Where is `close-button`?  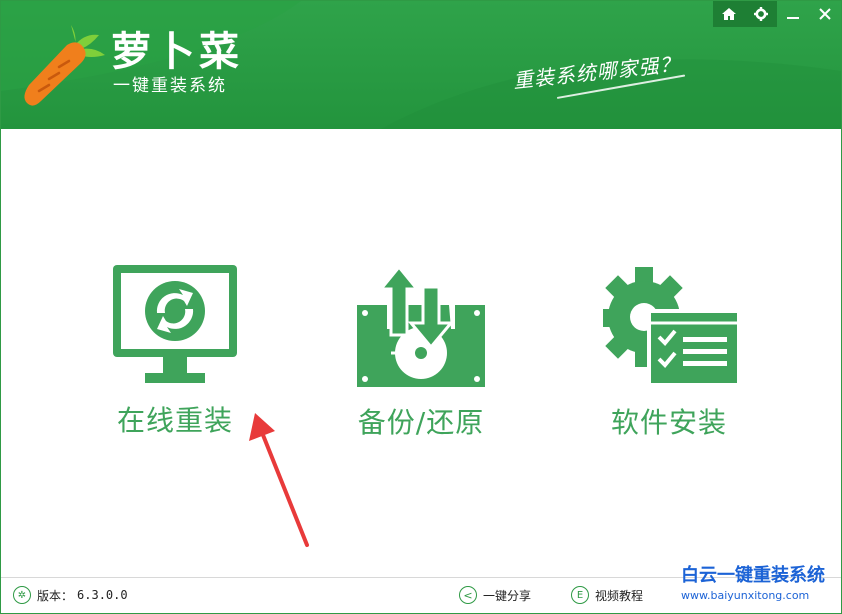
close-button is located at coordinates (825, 14).